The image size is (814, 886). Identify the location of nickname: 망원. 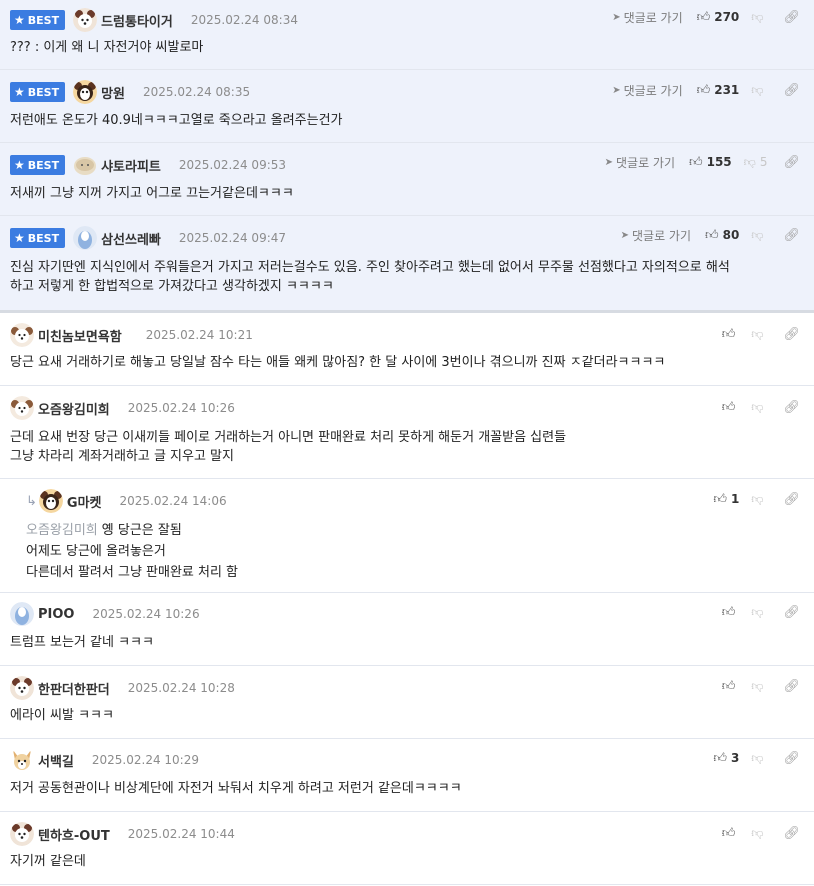
(113, 92).